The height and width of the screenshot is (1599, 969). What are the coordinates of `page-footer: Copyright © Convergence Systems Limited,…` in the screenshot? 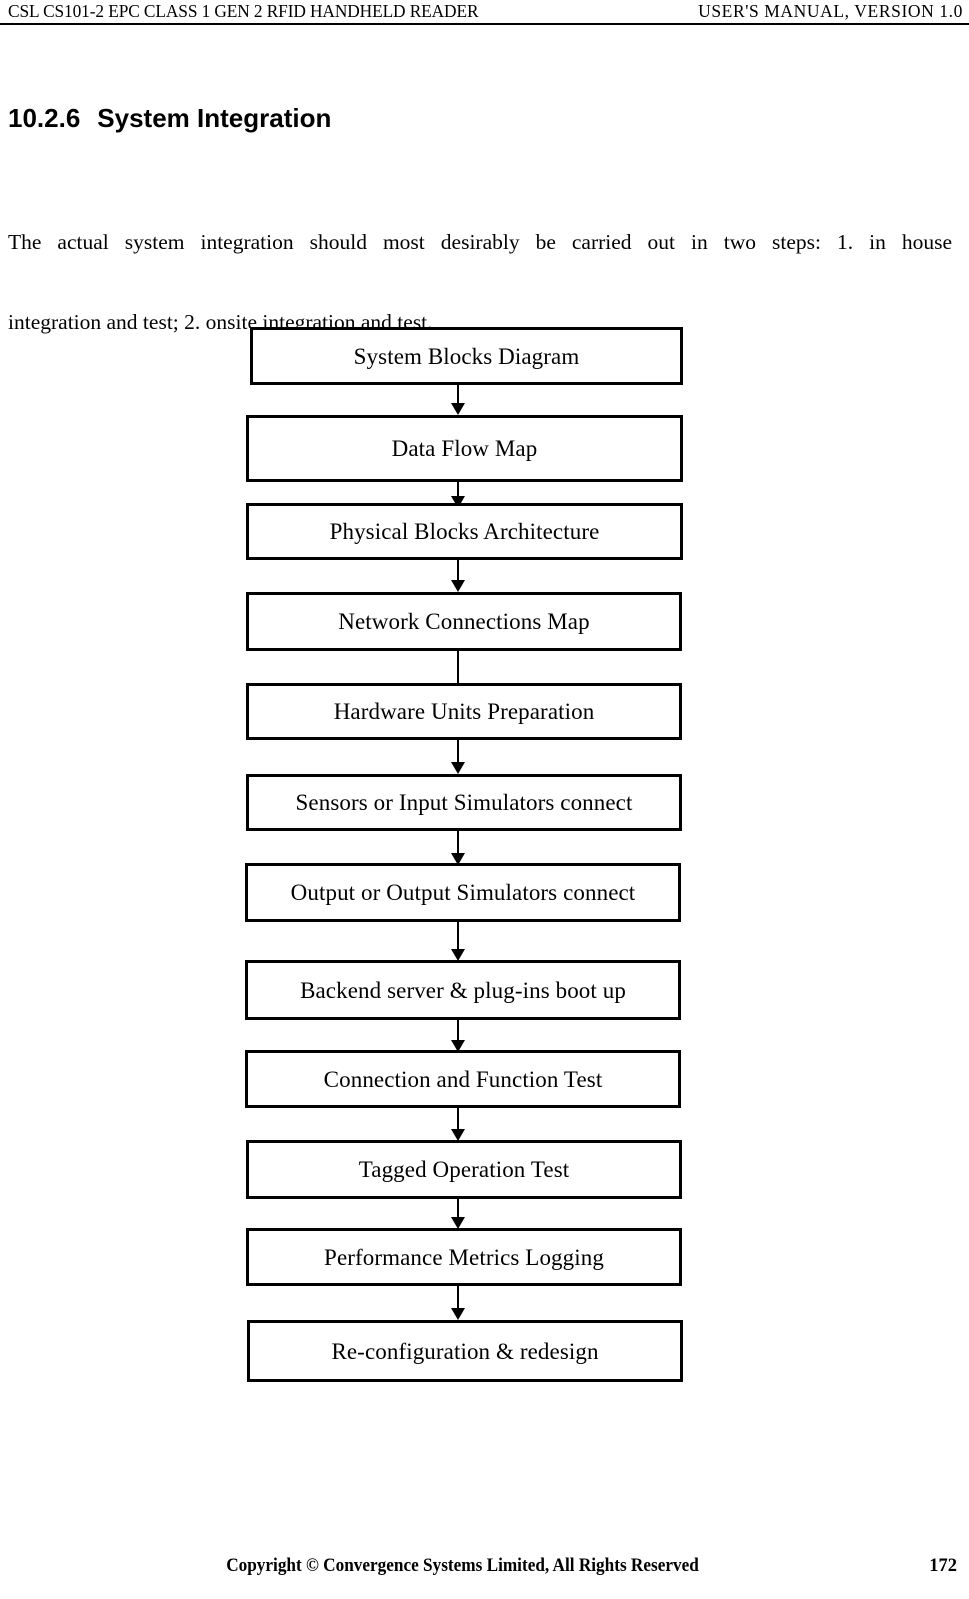 It's located at (484, 1571).